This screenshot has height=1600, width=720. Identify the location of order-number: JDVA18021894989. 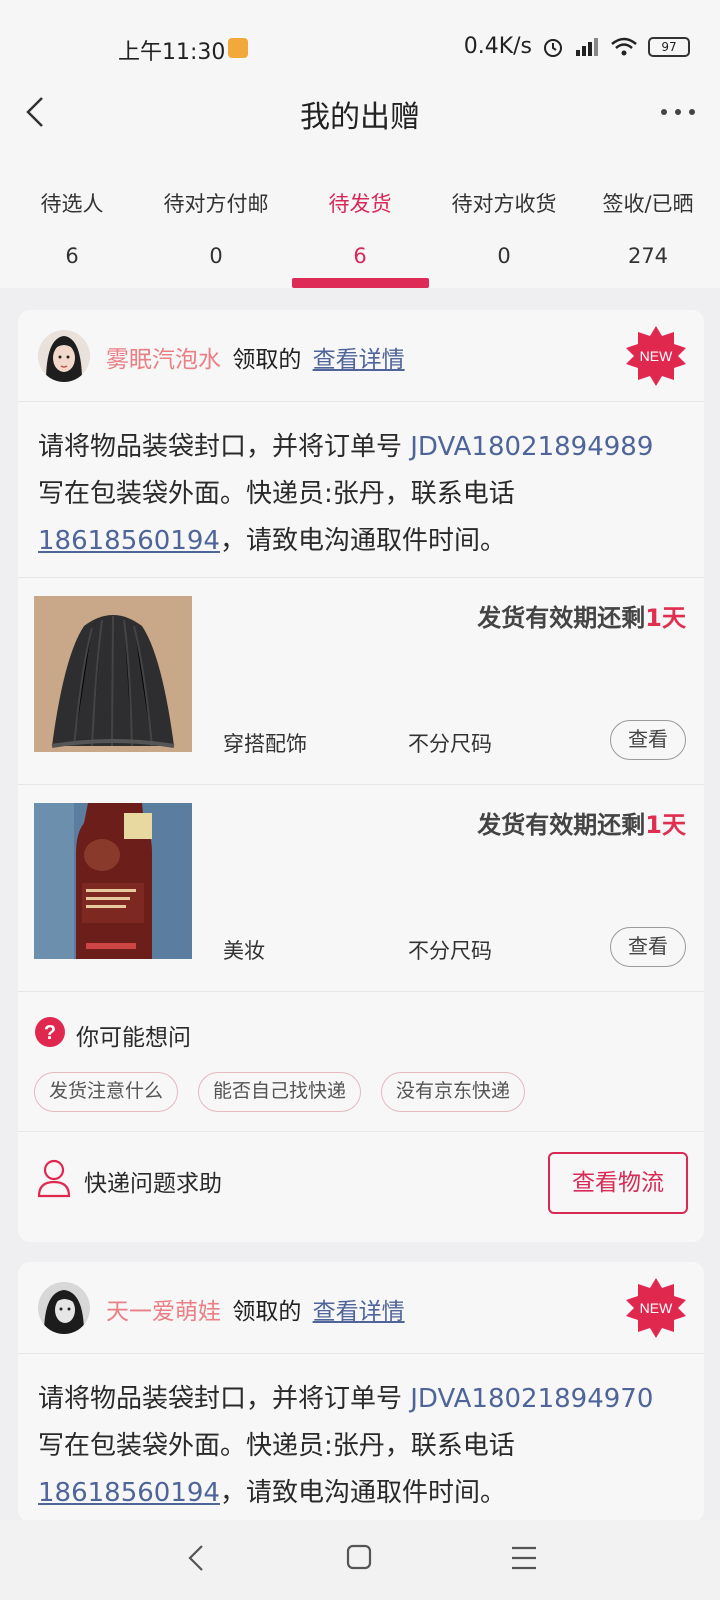
(532, 447).